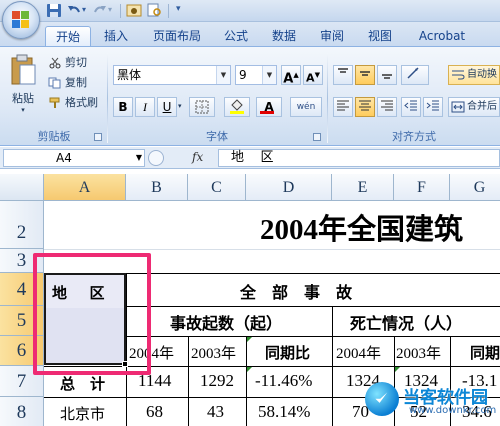 Image resolution: width=500 pixels, height=426 pixels. What do you see at coordinates (215, 411) in the screenshot?
I see `beijing-2003-count: 43` at bounding box center [215, 411].